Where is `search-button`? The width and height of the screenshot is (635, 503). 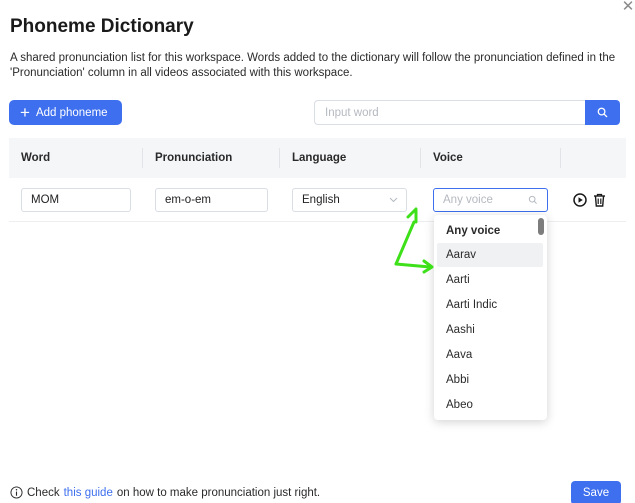 search-button is located at coordinates (602, 112).